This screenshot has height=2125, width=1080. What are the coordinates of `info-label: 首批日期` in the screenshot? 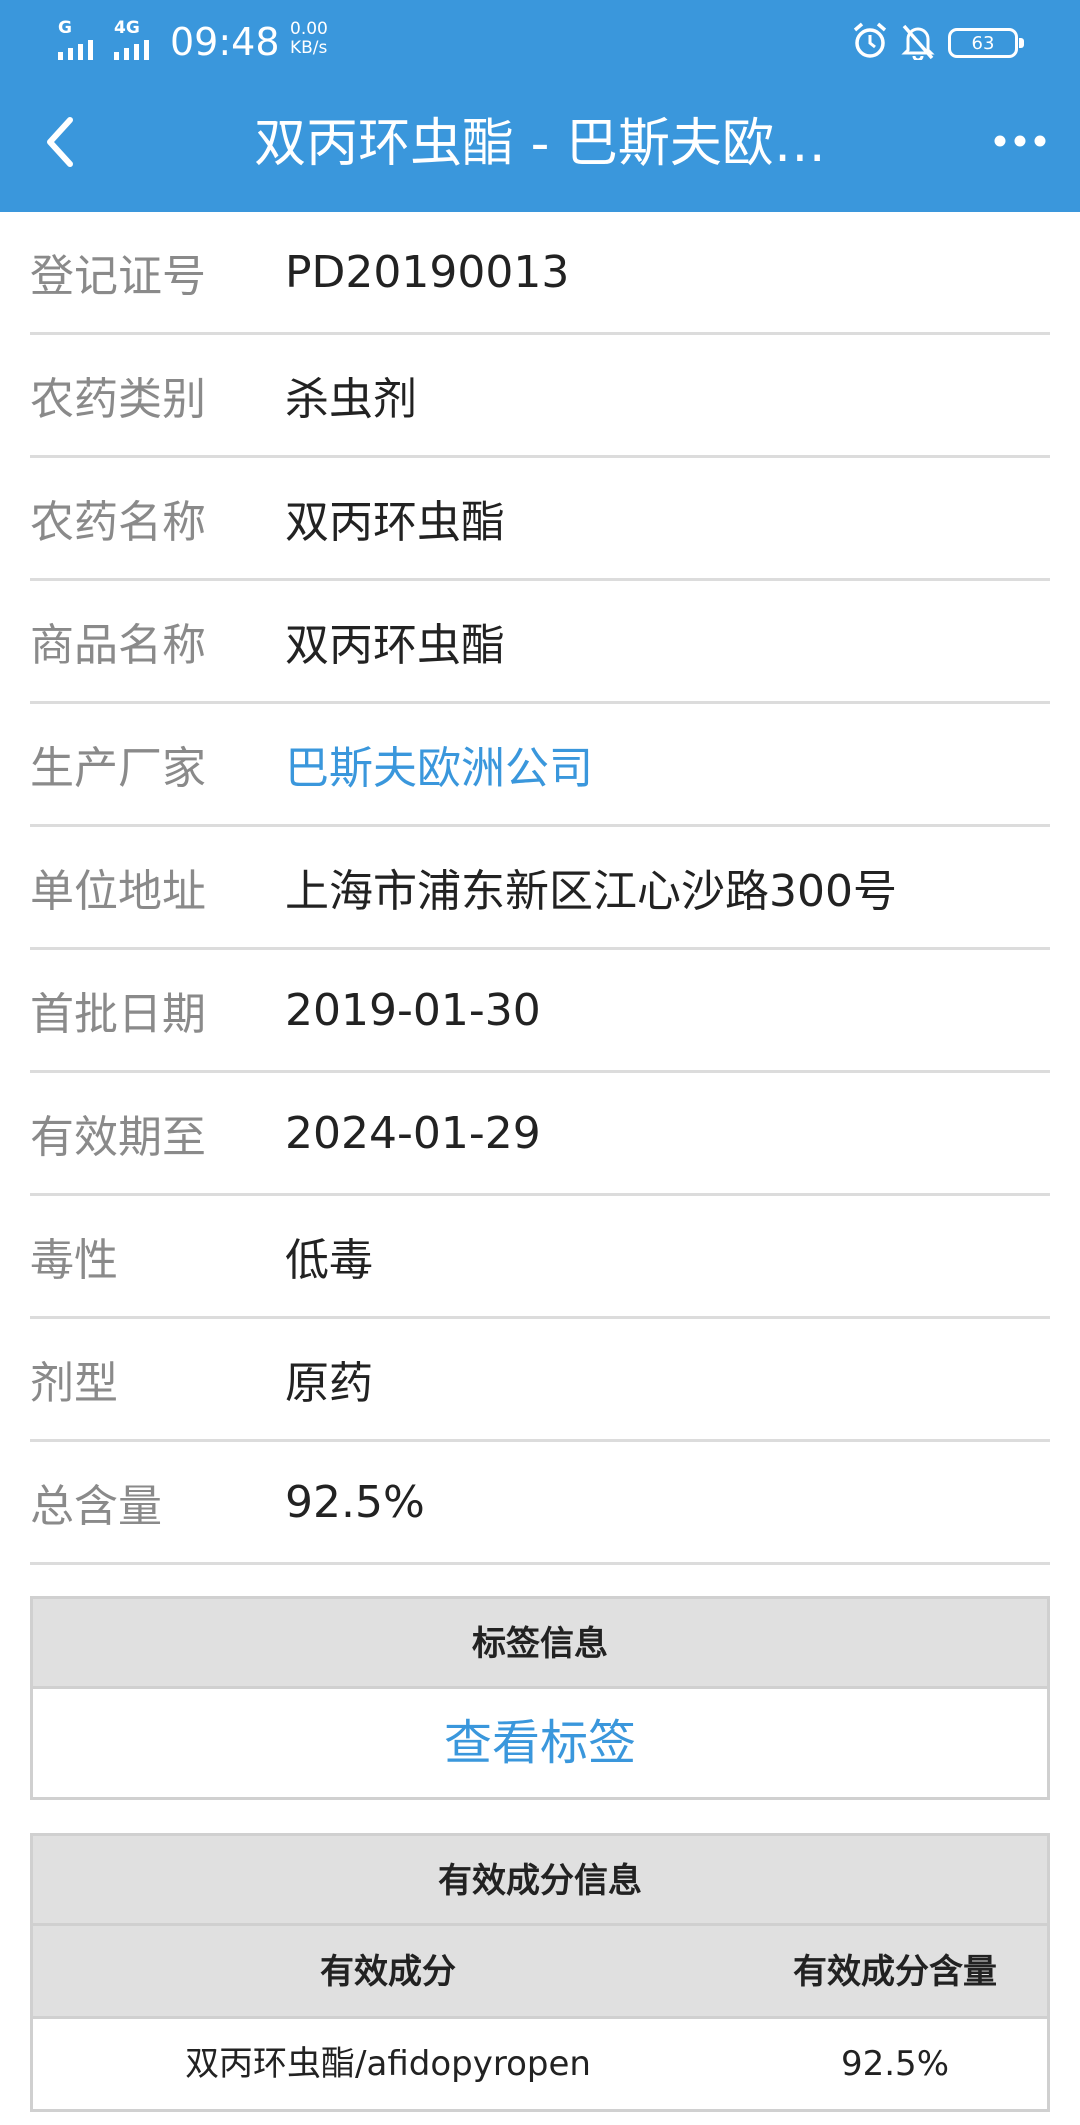 It's located at (118, 1014).